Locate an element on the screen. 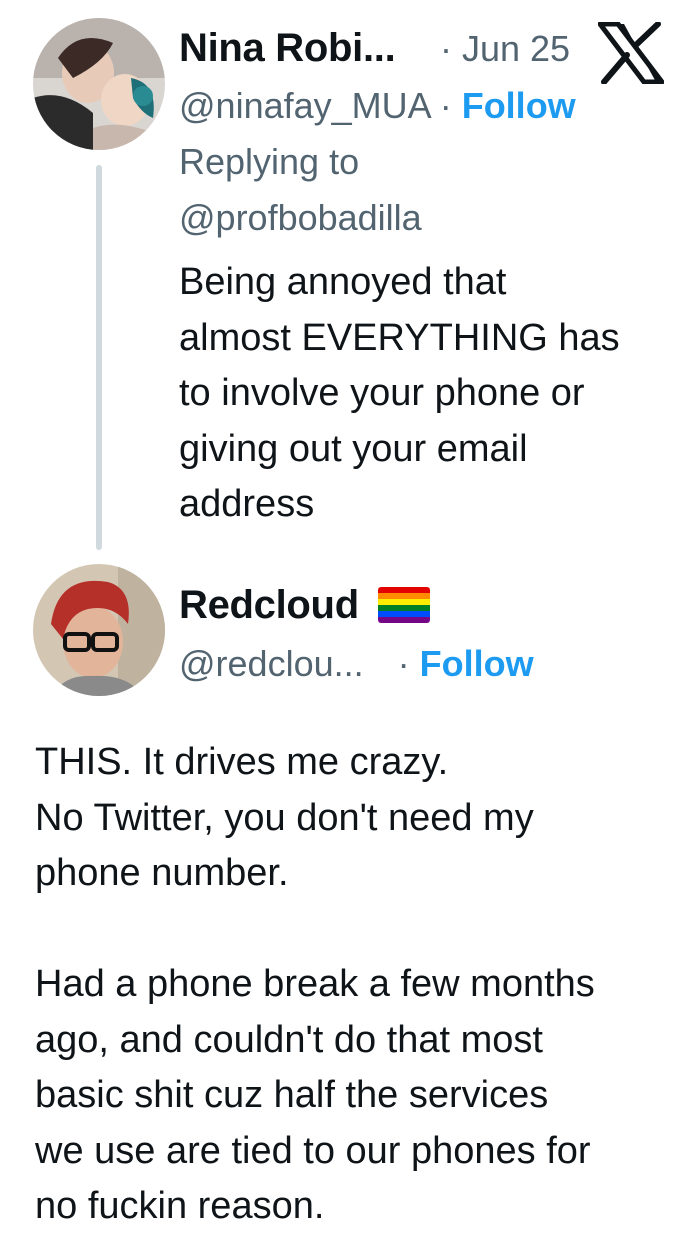 The width and height of the screenshot is (700, 1245). avatar-nina is located at coordinates (99, 84).